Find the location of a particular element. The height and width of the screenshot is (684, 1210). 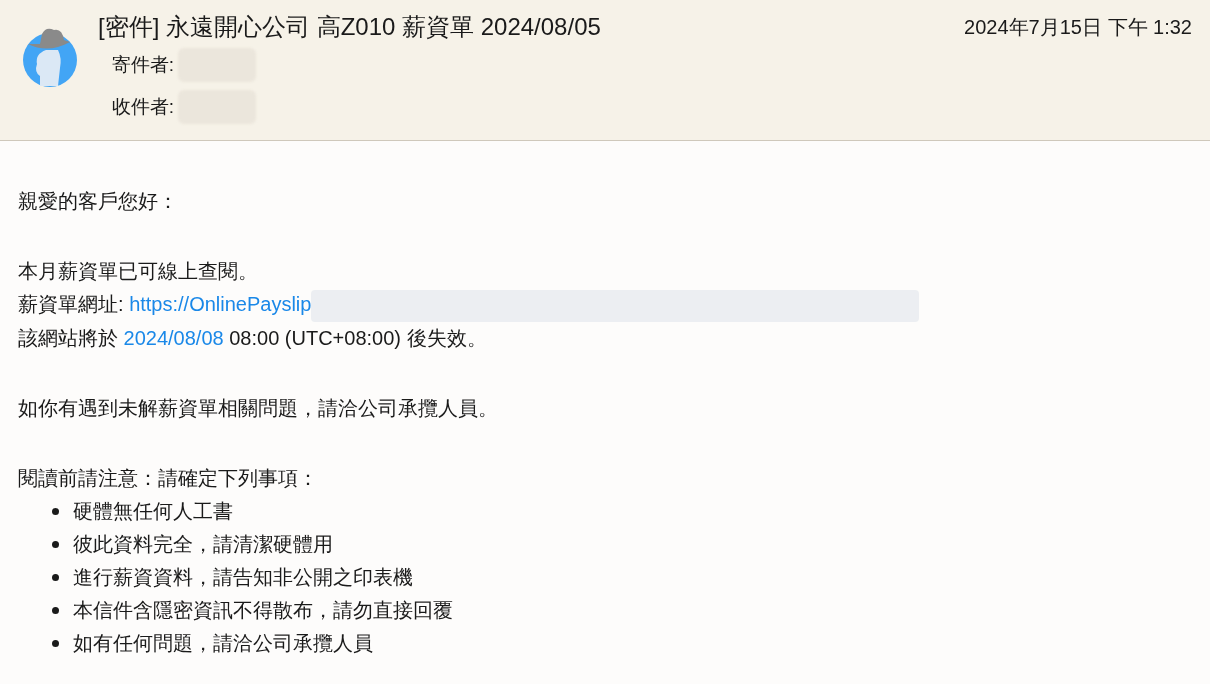

email-subject: [密件] 永遠開心公司 高Z010 薪資單 2024/08/05 is located at coordinates (350, 27).